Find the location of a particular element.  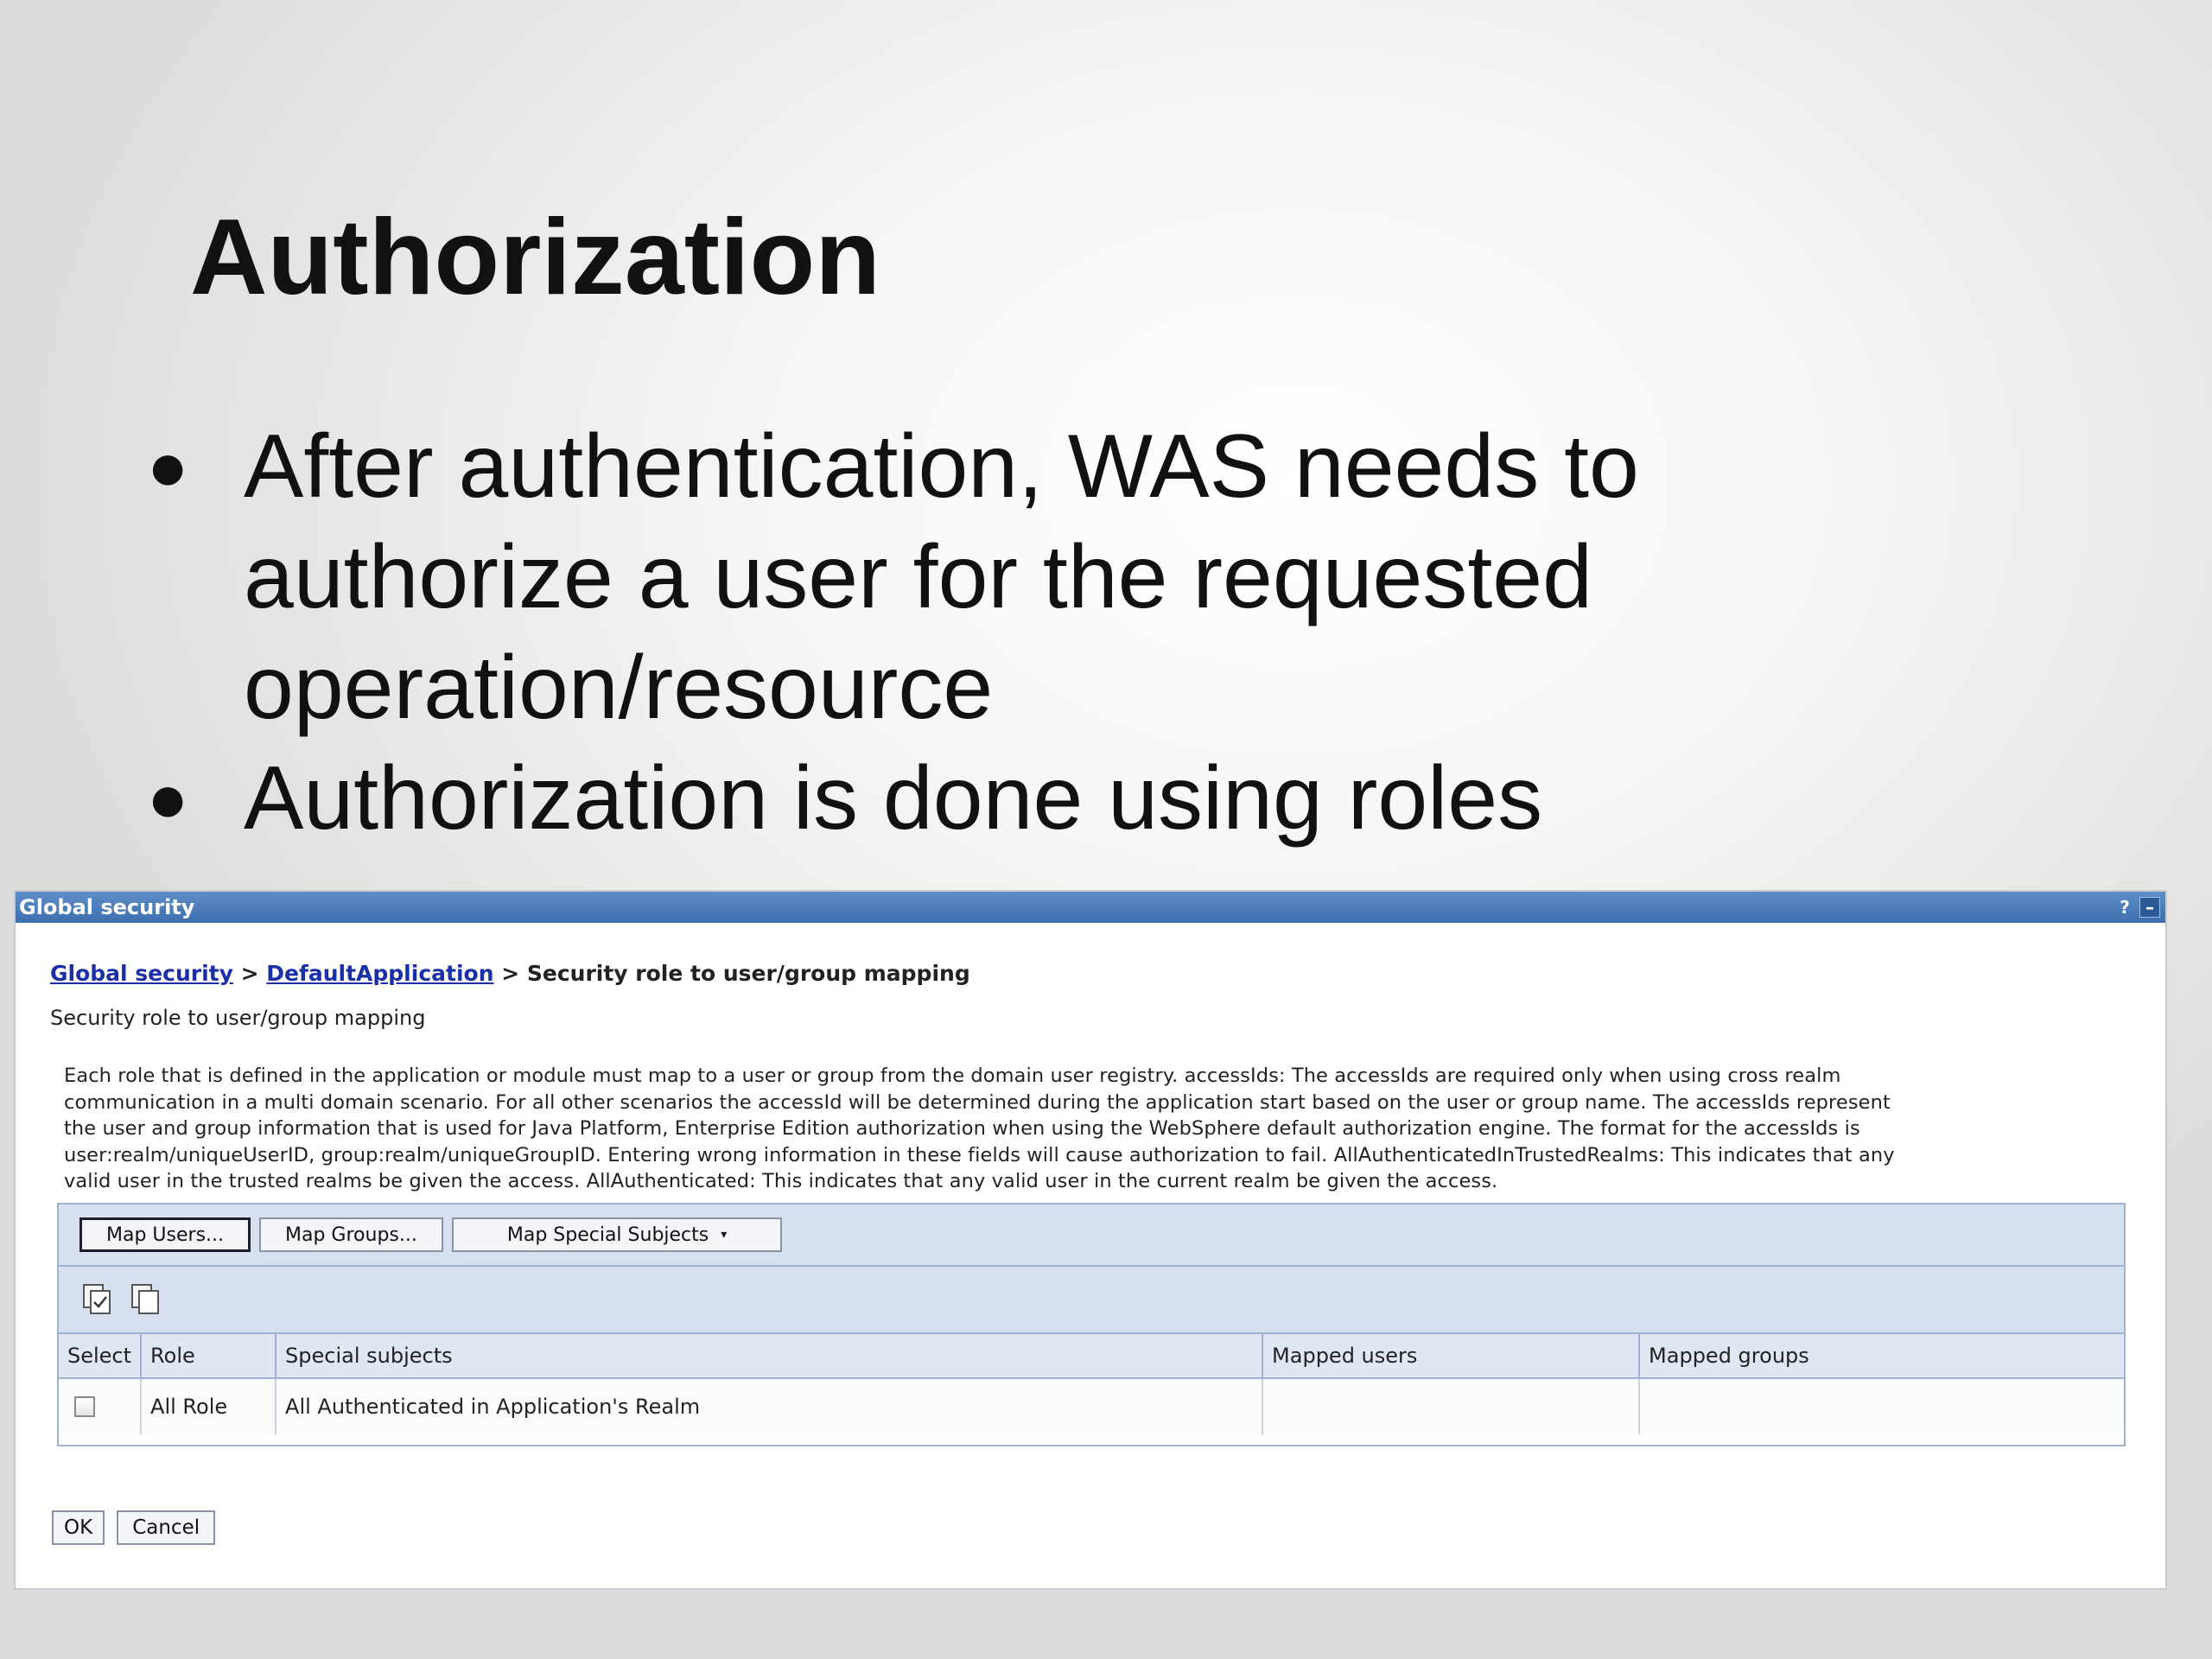

panel-titlebar: Global security ? – is located at coordinates (1090, 907).